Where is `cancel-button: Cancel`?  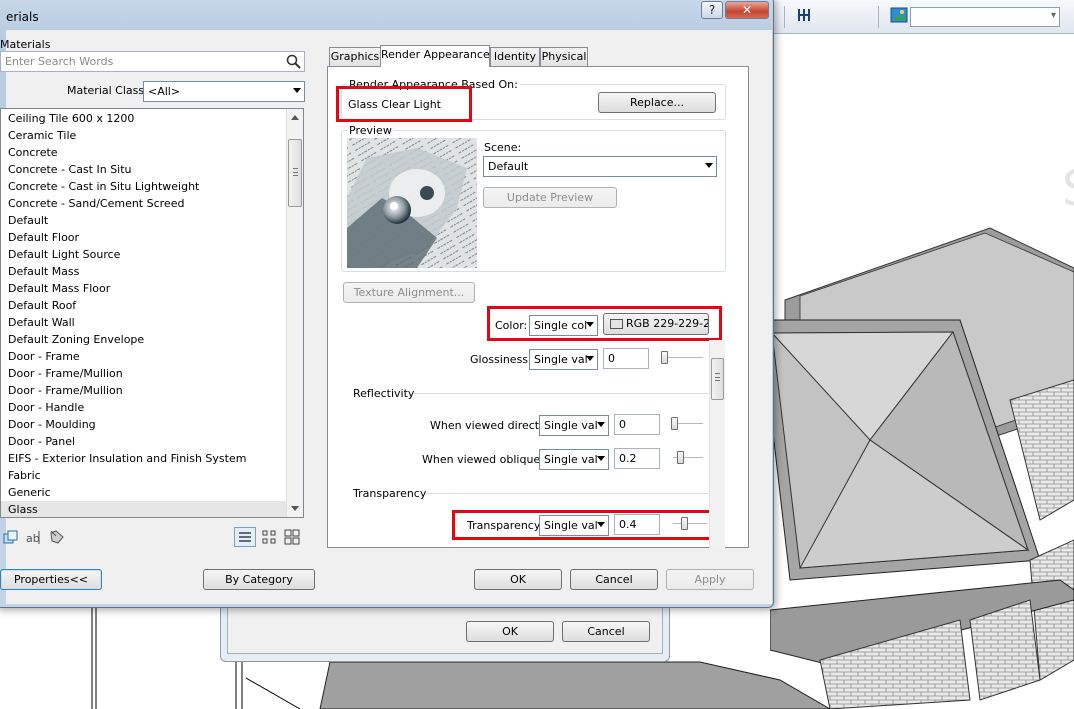 cancel-button: Cancel is located at coordinates (614, 579).